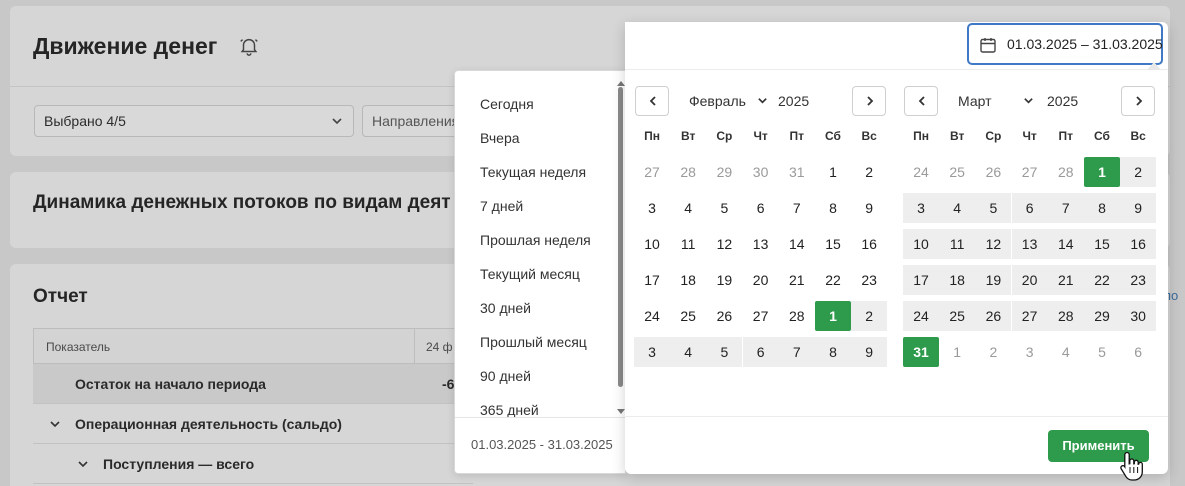 This screenshot has width=1185, height=486. What do you see at coordinates (533, 172) in the screenshot?
I see `preset-item: Текущая неделя` at bounding box center [533, 172].